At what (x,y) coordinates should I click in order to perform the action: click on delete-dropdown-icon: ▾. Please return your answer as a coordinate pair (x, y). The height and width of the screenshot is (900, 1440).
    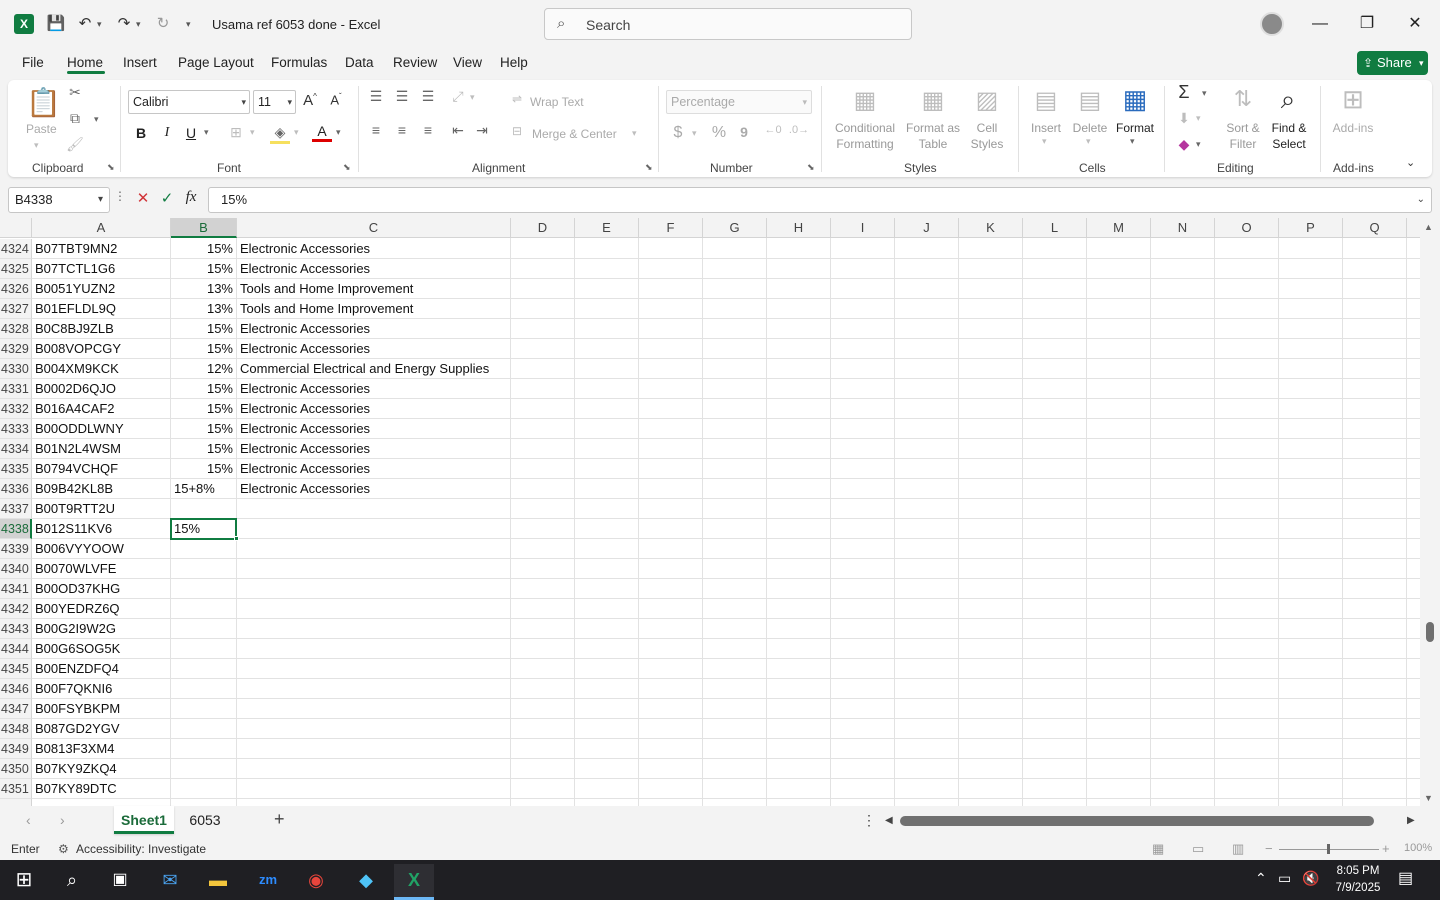
    Looking at the image, I should click on (1088, 141).